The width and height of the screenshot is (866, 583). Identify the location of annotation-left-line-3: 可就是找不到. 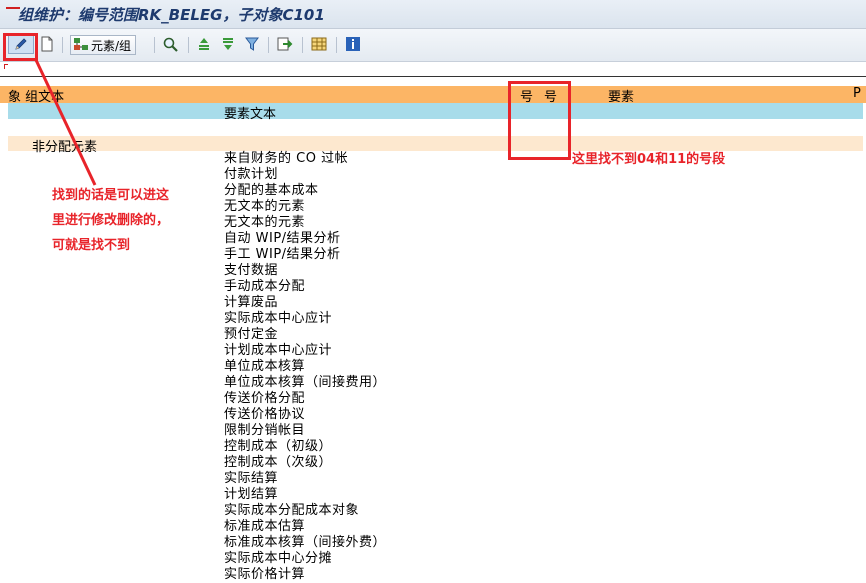
(91, 245).